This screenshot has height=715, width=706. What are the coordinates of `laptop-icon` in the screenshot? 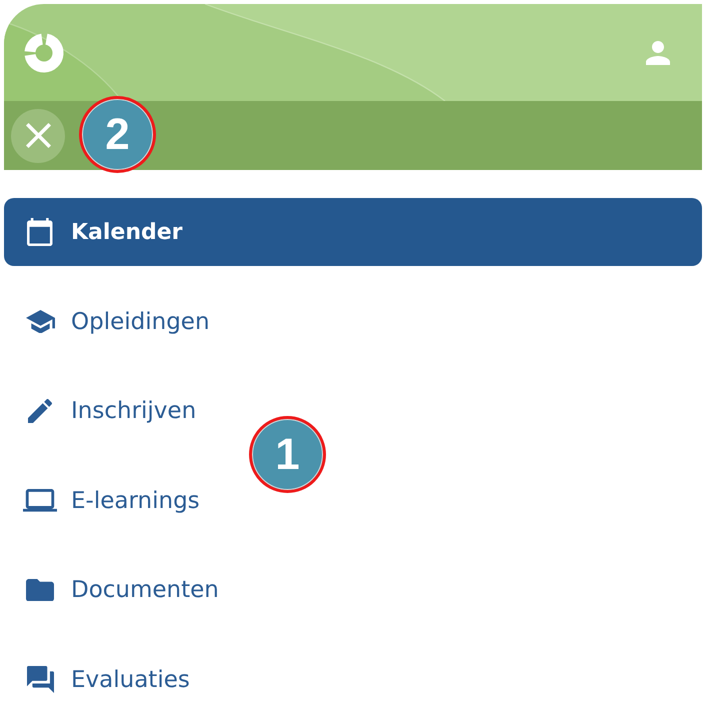 It's located at (40, 500).